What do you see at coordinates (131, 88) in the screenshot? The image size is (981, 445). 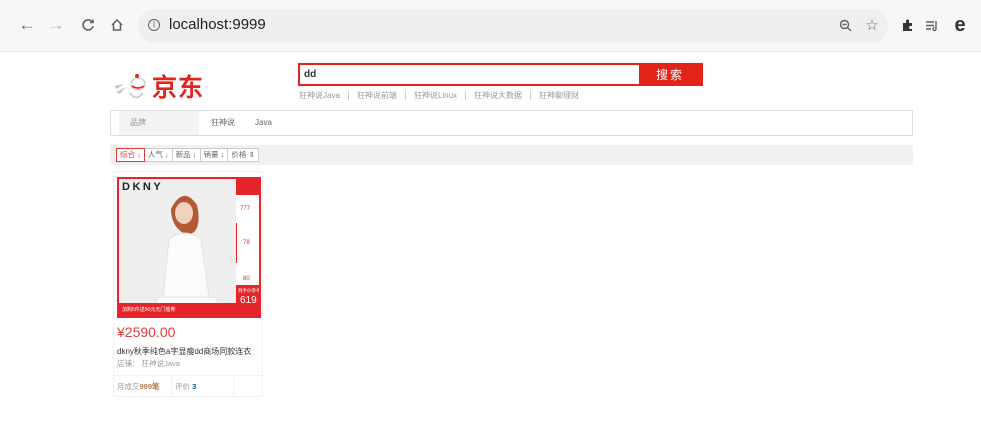 I see `jd-dog-icon` at bounding box center [131, 88].